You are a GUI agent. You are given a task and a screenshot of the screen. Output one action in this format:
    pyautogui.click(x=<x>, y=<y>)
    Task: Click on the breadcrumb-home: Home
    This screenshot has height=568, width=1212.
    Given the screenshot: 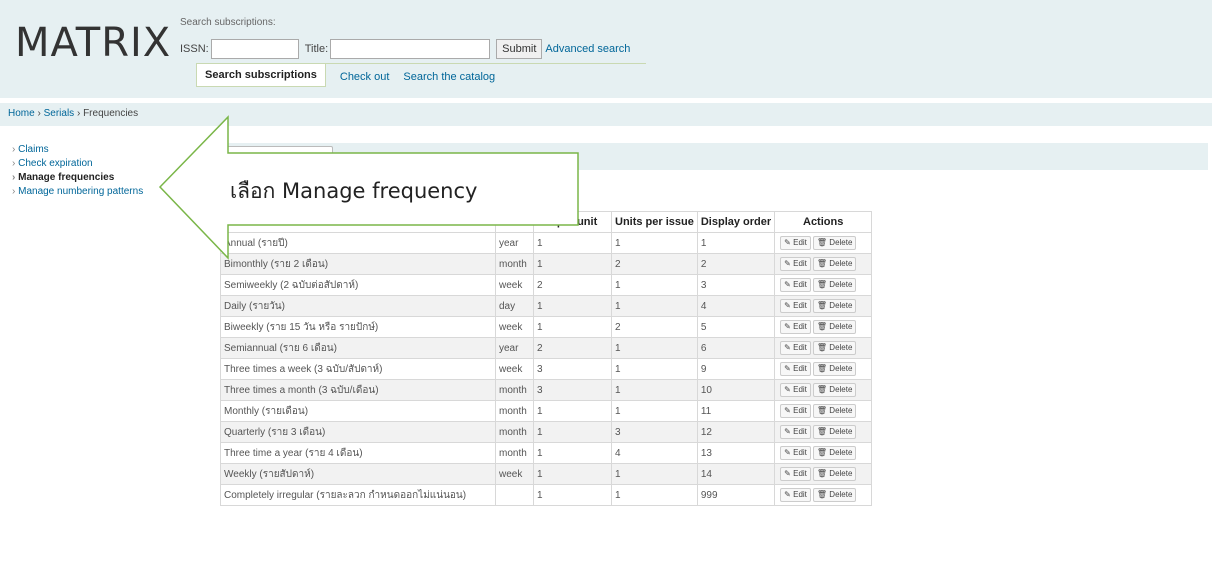 What is the action you would take?
    pyautogui.click(x=21, y=113)
    